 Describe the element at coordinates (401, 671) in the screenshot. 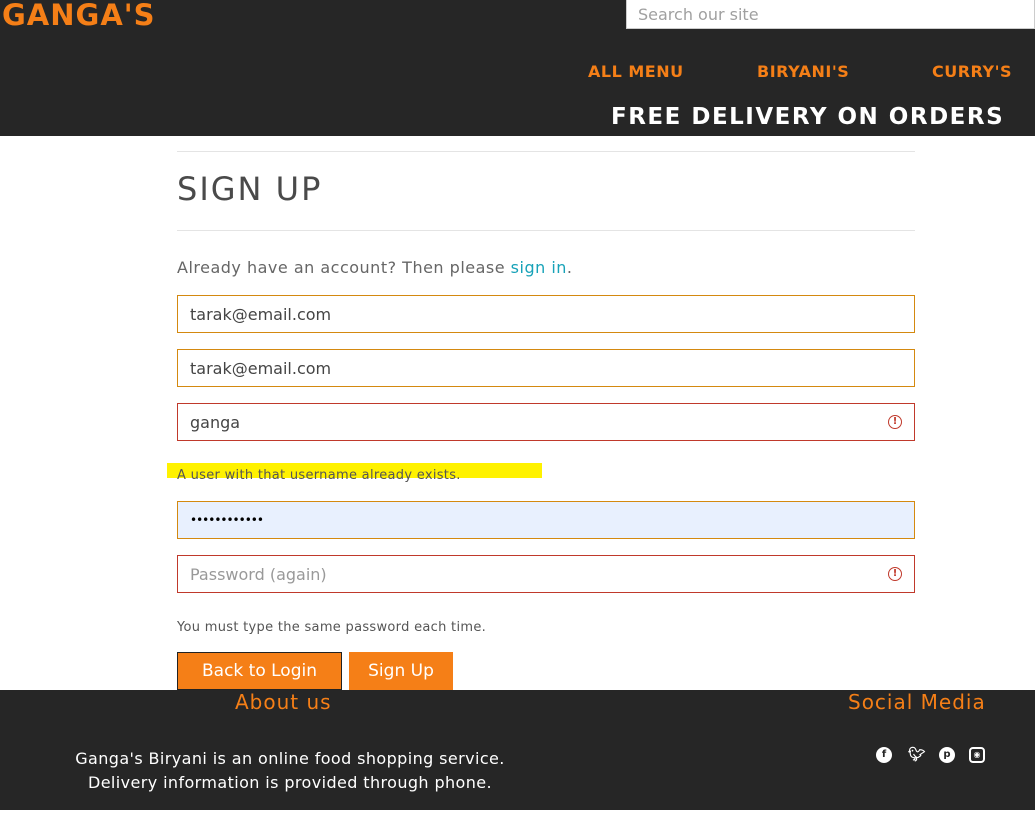

I see `sign-up-button: Sign Up` at that location.